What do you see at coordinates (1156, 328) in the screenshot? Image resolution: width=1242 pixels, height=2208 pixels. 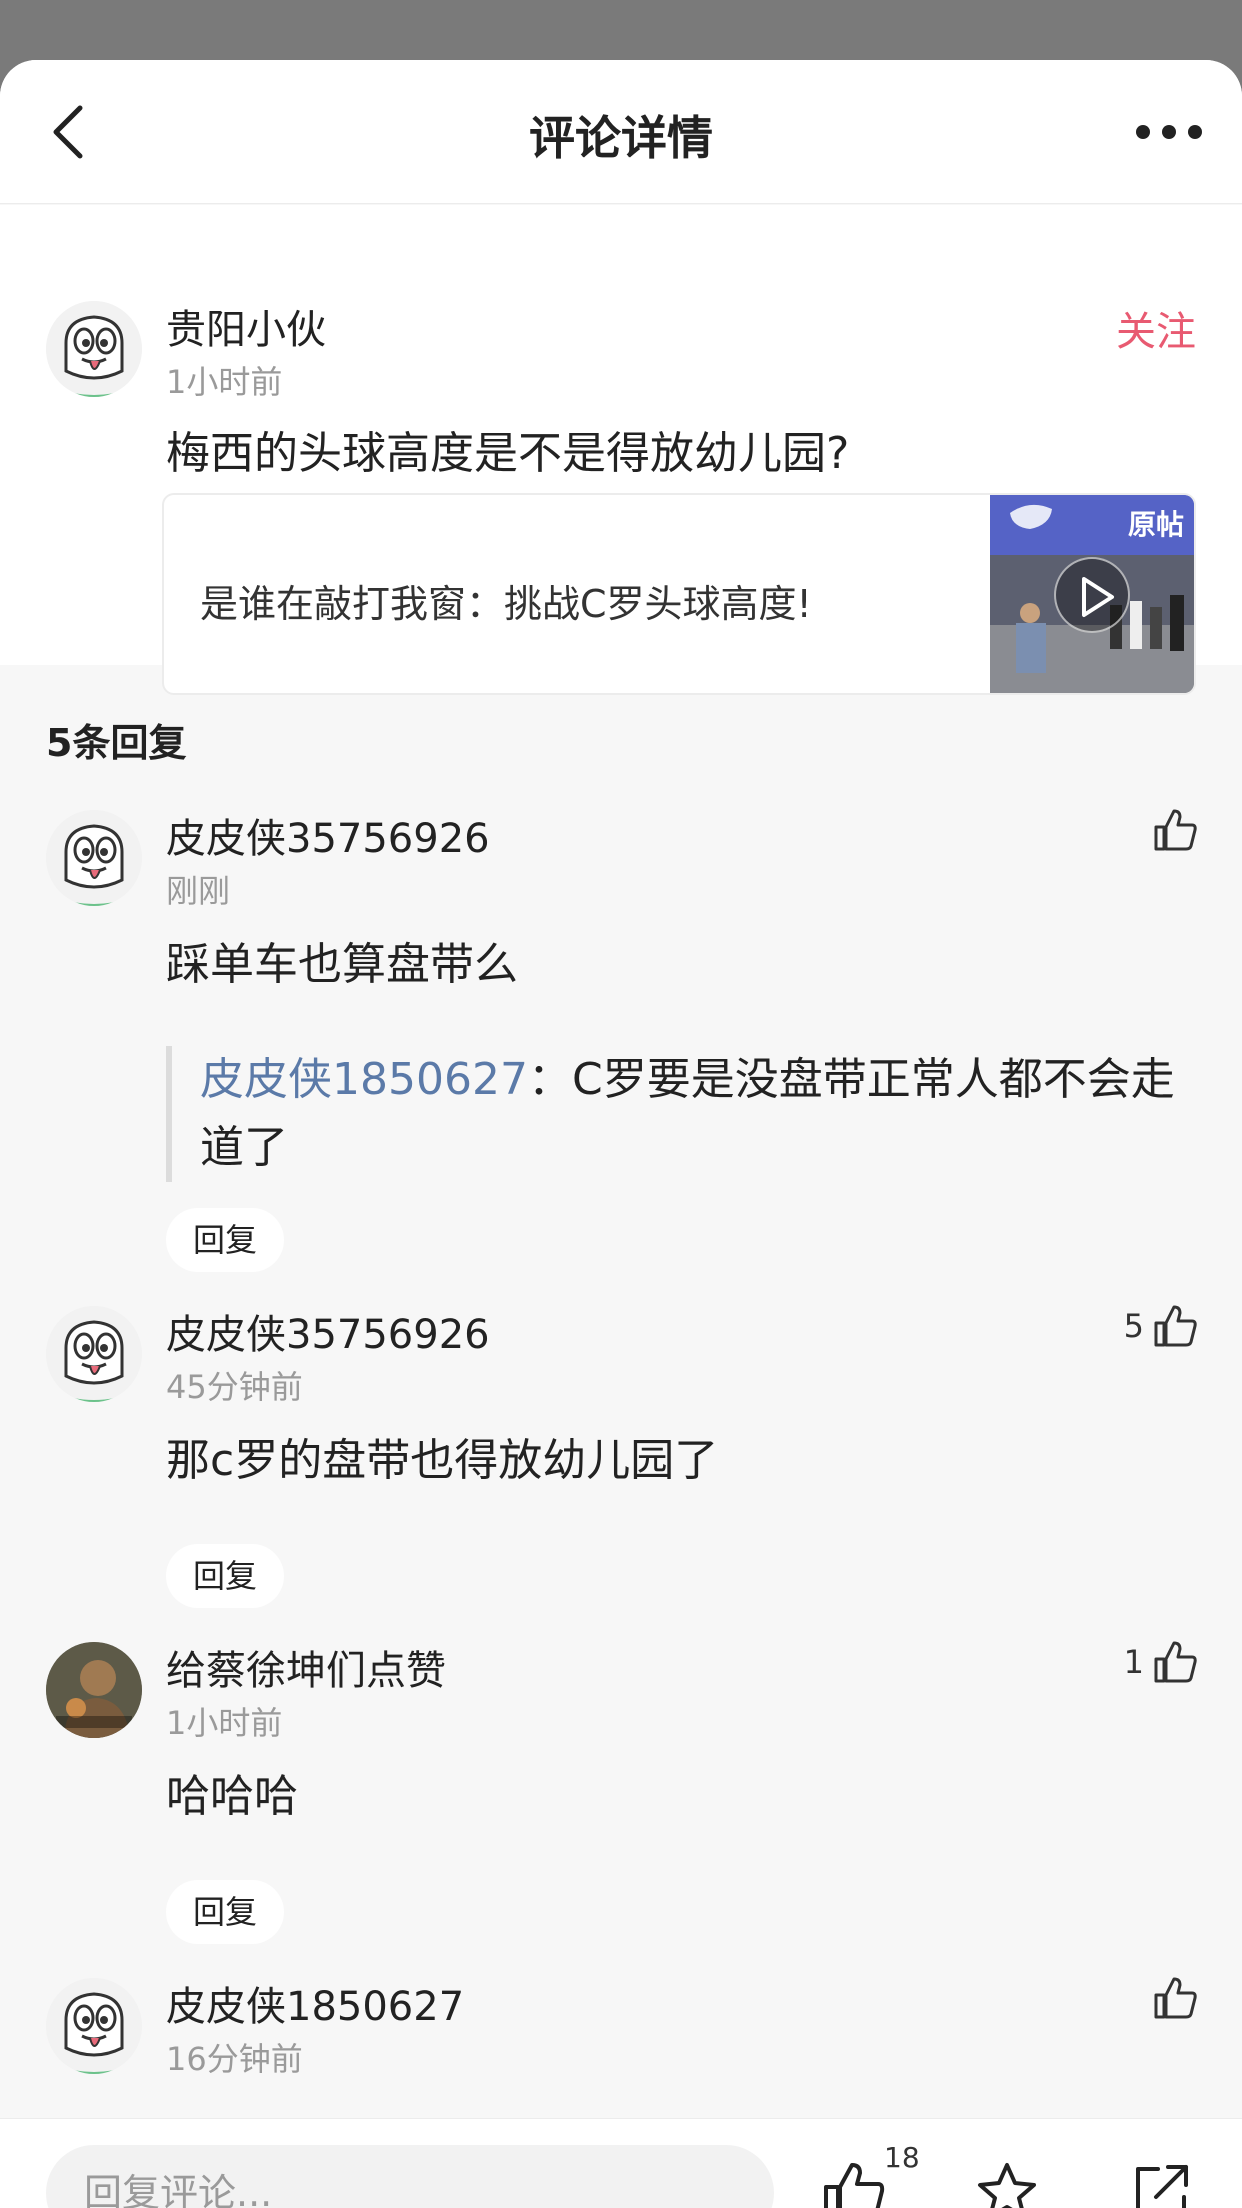 I see `follow-button: 关注` at bounding box center [1156, 328].